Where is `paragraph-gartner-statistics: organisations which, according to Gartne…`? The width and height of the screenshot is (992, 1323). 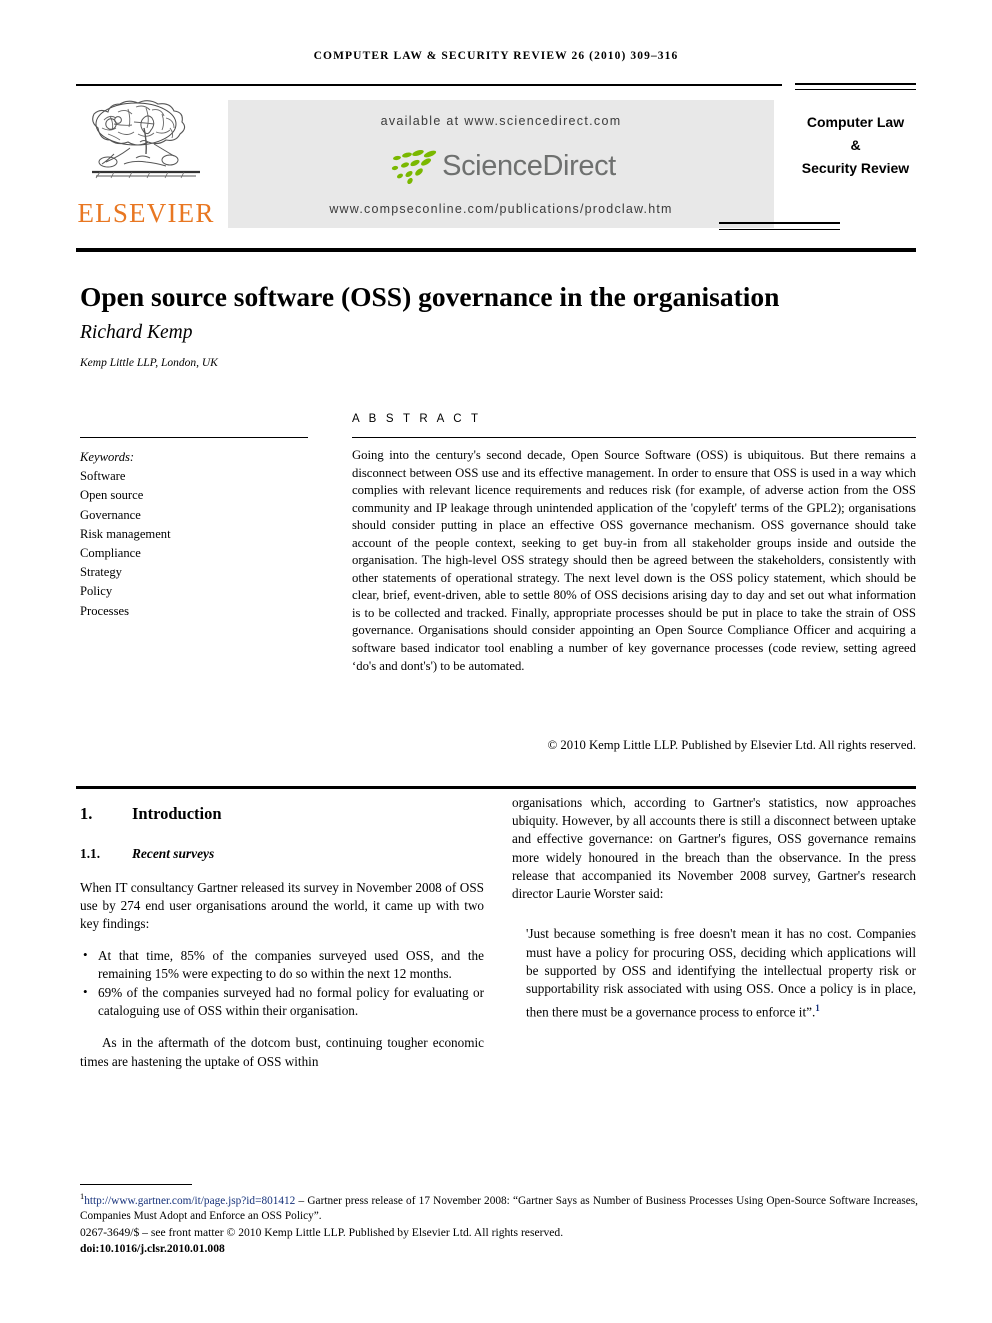
paragraph-gartner-statistics: organisations which, according to Gartne… is located at coordinates (714, 848).